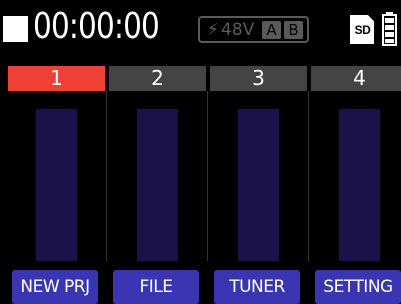 The width and height of the screenshot is (401, 304). Describe the element at coordinates (356, 78) in the screenshot. I see `track-4-header: 4` at that location.